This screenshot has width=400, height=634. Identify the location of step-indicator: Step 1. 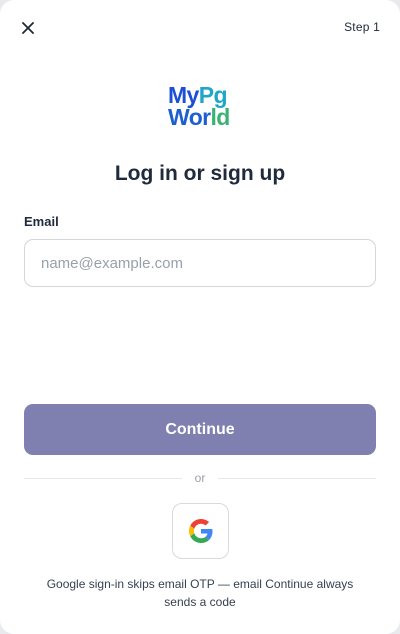
(362, 27).